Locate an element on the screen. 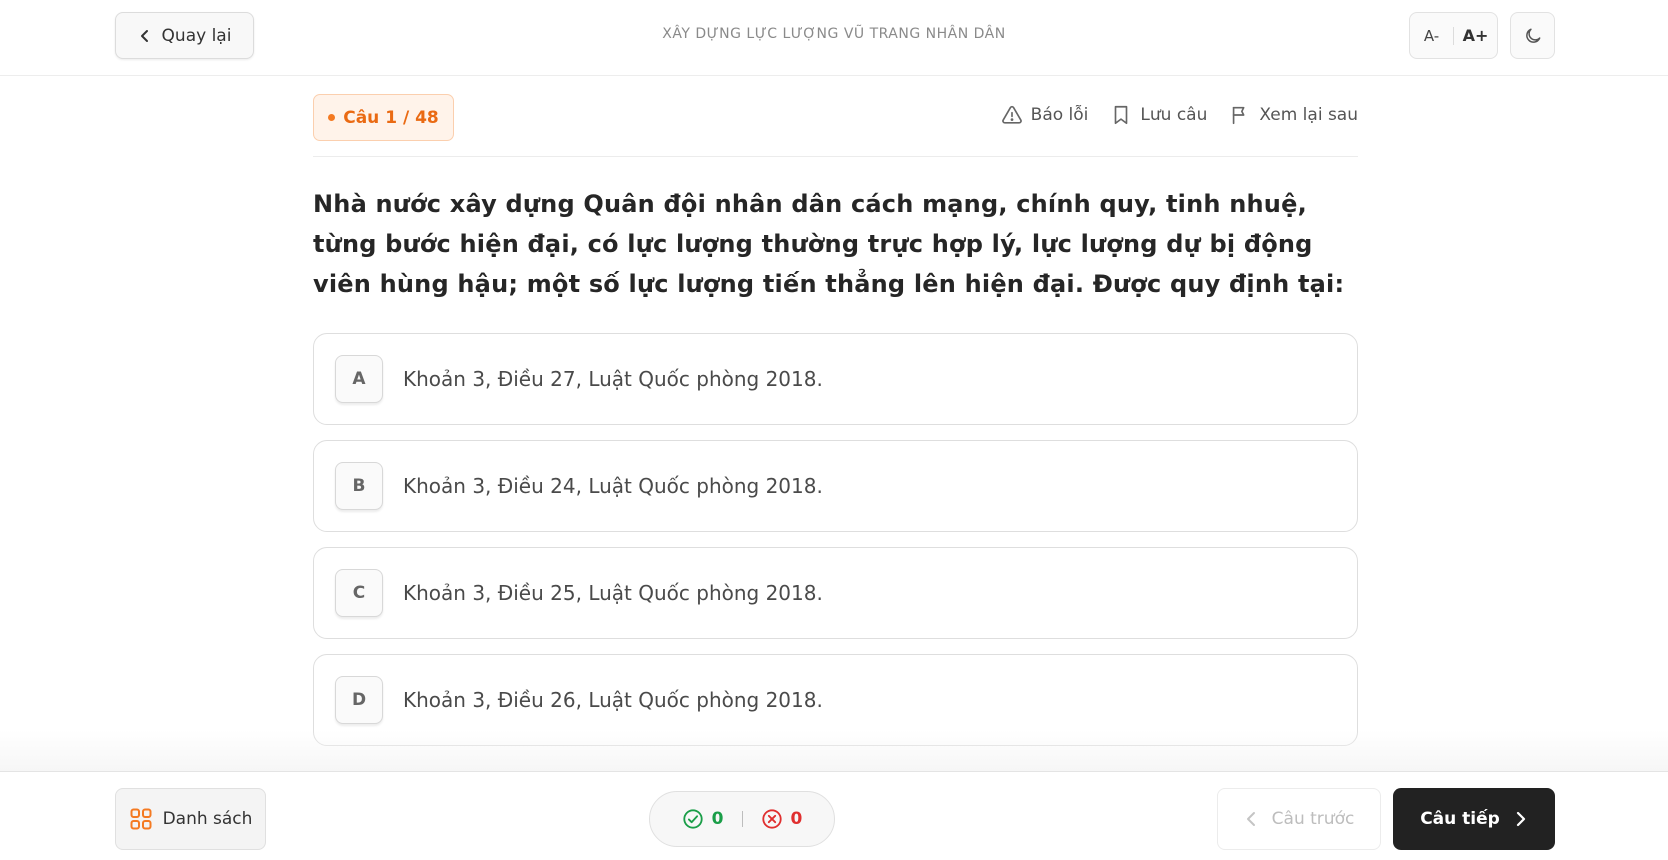  review-later-button: Xem lại sau is located at coordinates (1293, 115).